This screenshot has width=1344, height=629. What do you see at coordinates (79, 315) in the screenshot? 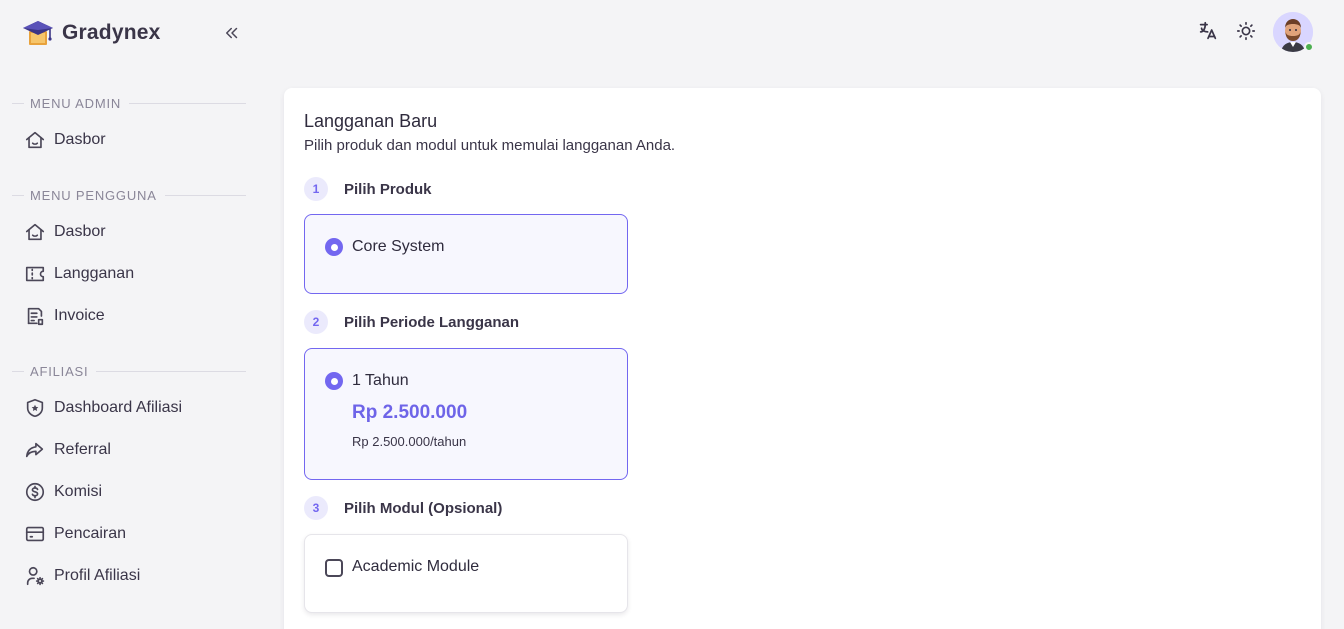
I see `sidebar-item-label: Invoice` at bounding box center [79, 315].